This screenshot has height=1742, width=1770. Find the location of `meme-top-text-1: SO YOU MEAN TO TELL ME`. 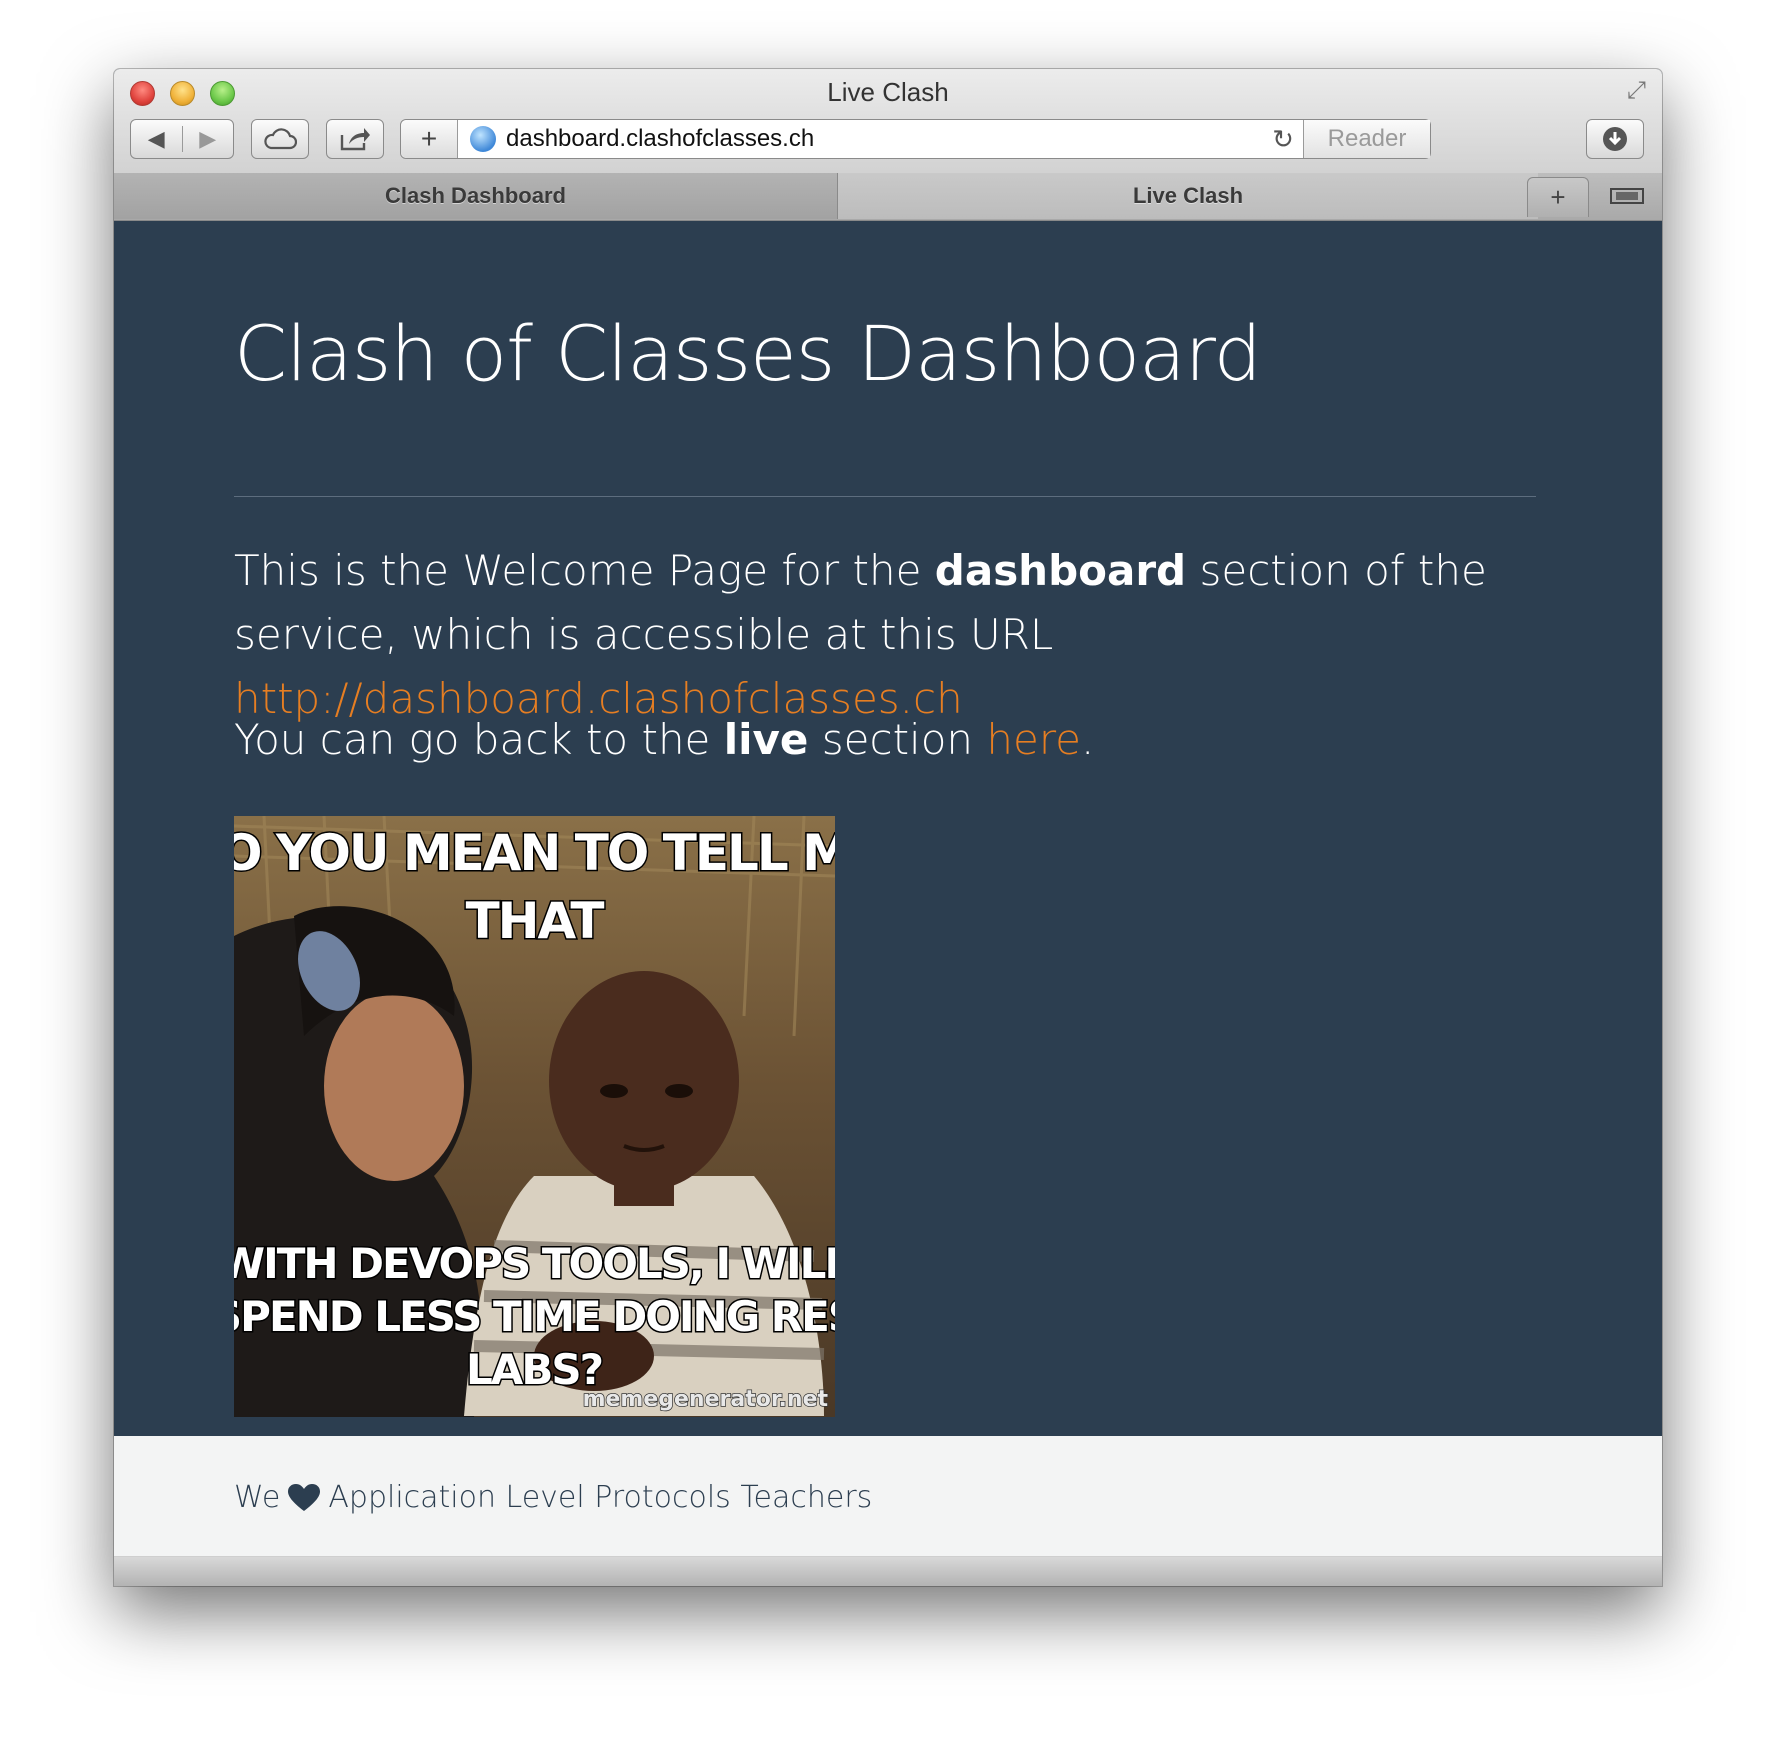

meme-top-text-1: SO YOU MEAN TO TELL ME is located at coordinates (534, 853).